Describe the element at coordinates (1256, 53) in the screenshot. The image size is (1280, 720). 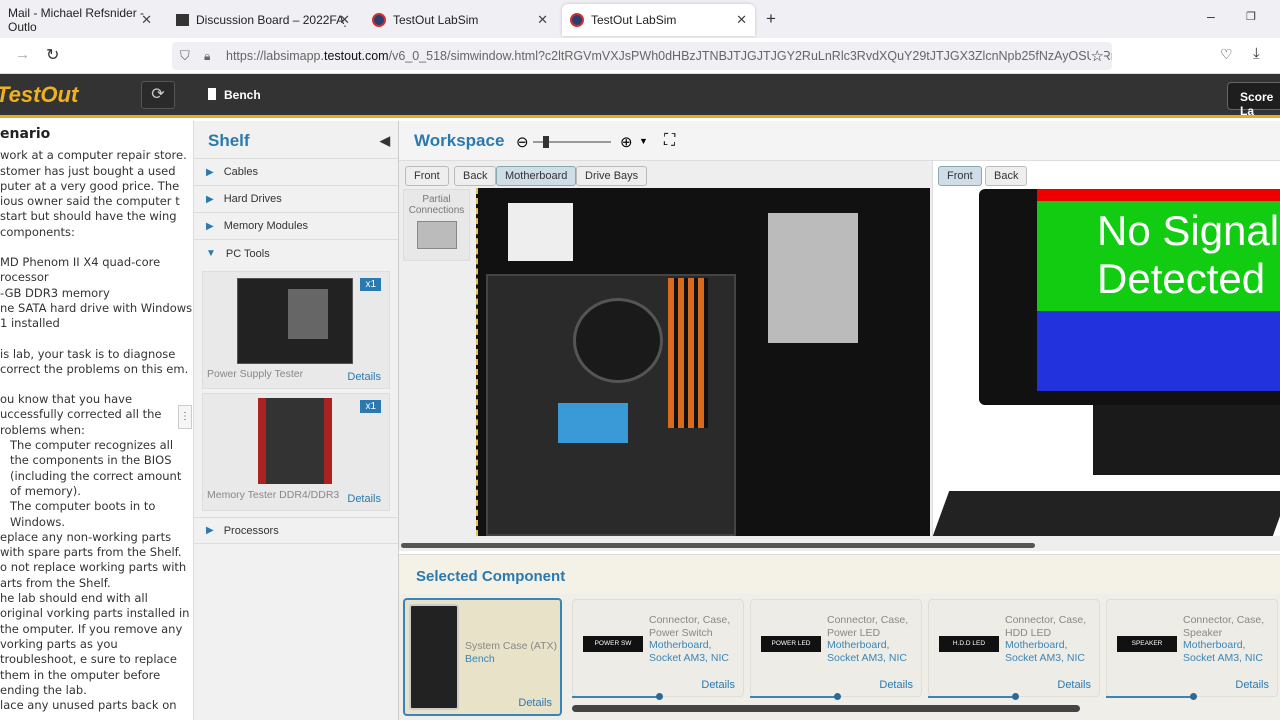
I see `download-icon: ⤓` at that location.